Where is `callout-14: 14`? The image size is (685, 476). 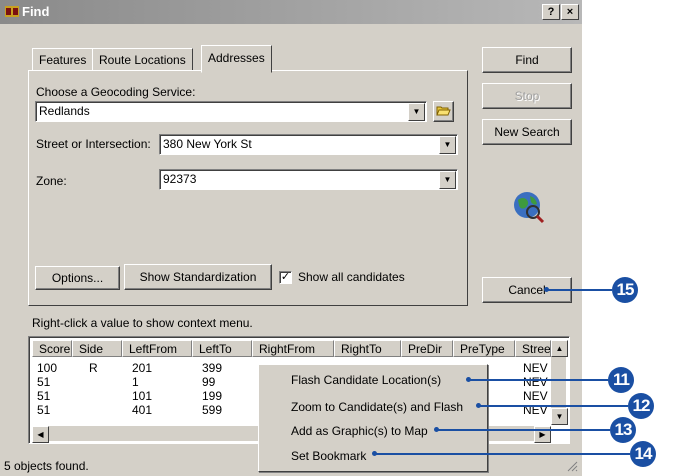
callout-14: 14 is located at coordinates (643, 454).